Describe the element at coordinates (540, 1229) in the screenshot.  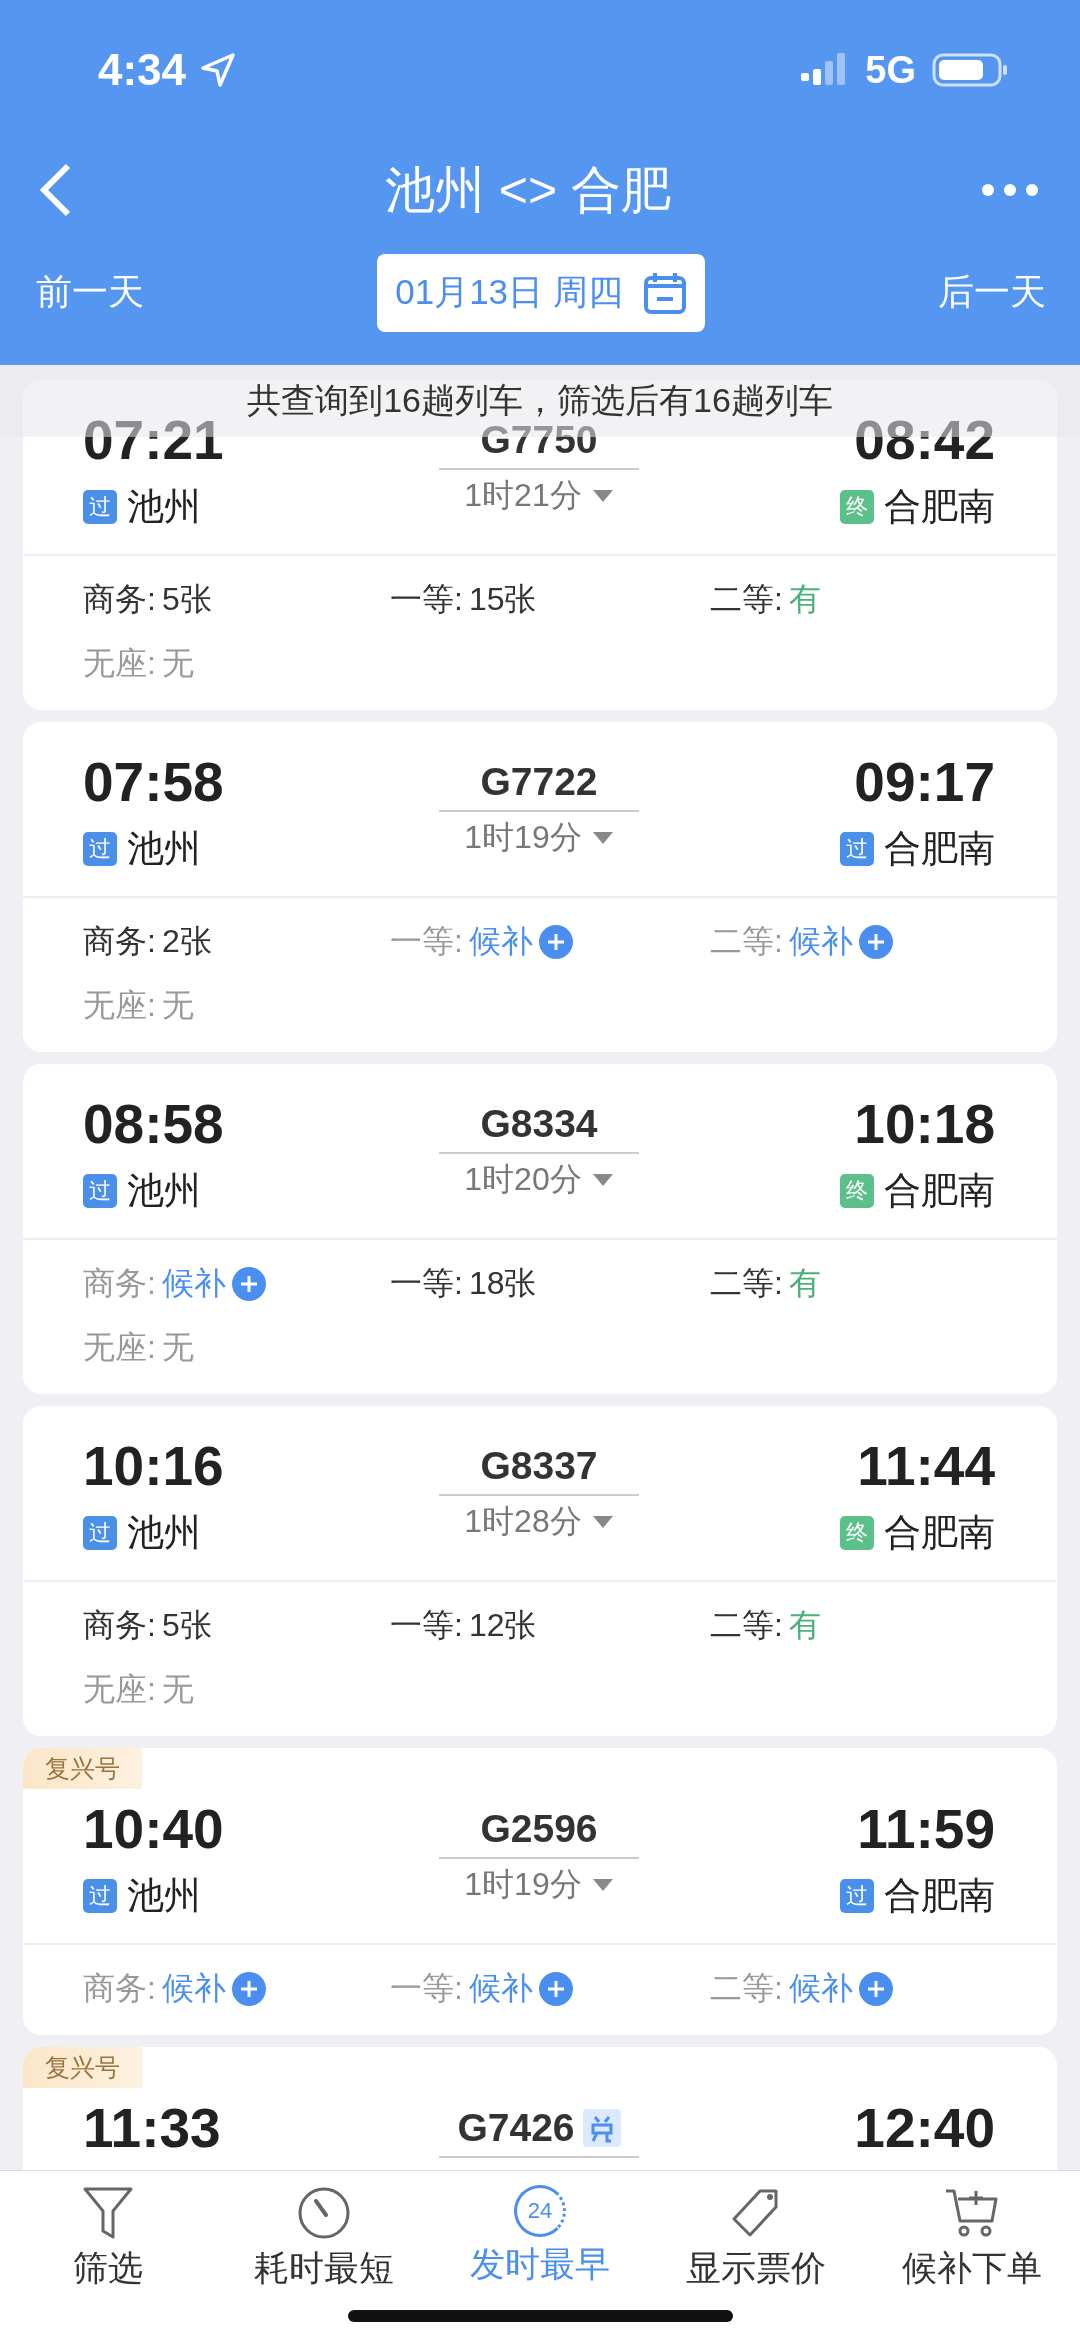
I see `train-card: 08:58 过 池州 G8334 1时20分 10:18 终 合肥南 商务: 候补 一等: 18张 二等: 有 无座: 无` at that location.